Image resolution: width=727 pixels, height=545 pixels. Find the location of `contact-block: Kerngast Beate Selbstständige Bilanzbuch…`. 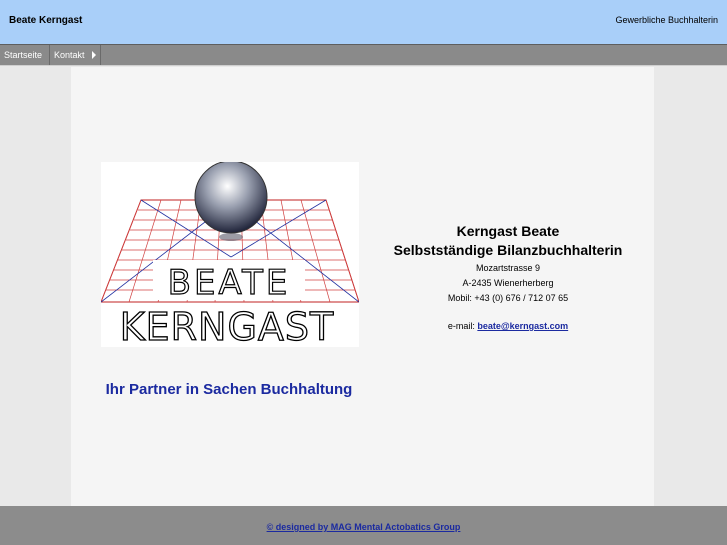

contact-block: Kerngast Beate Selbstständige Bilanzbuch… is located at coordinates (508, 276).